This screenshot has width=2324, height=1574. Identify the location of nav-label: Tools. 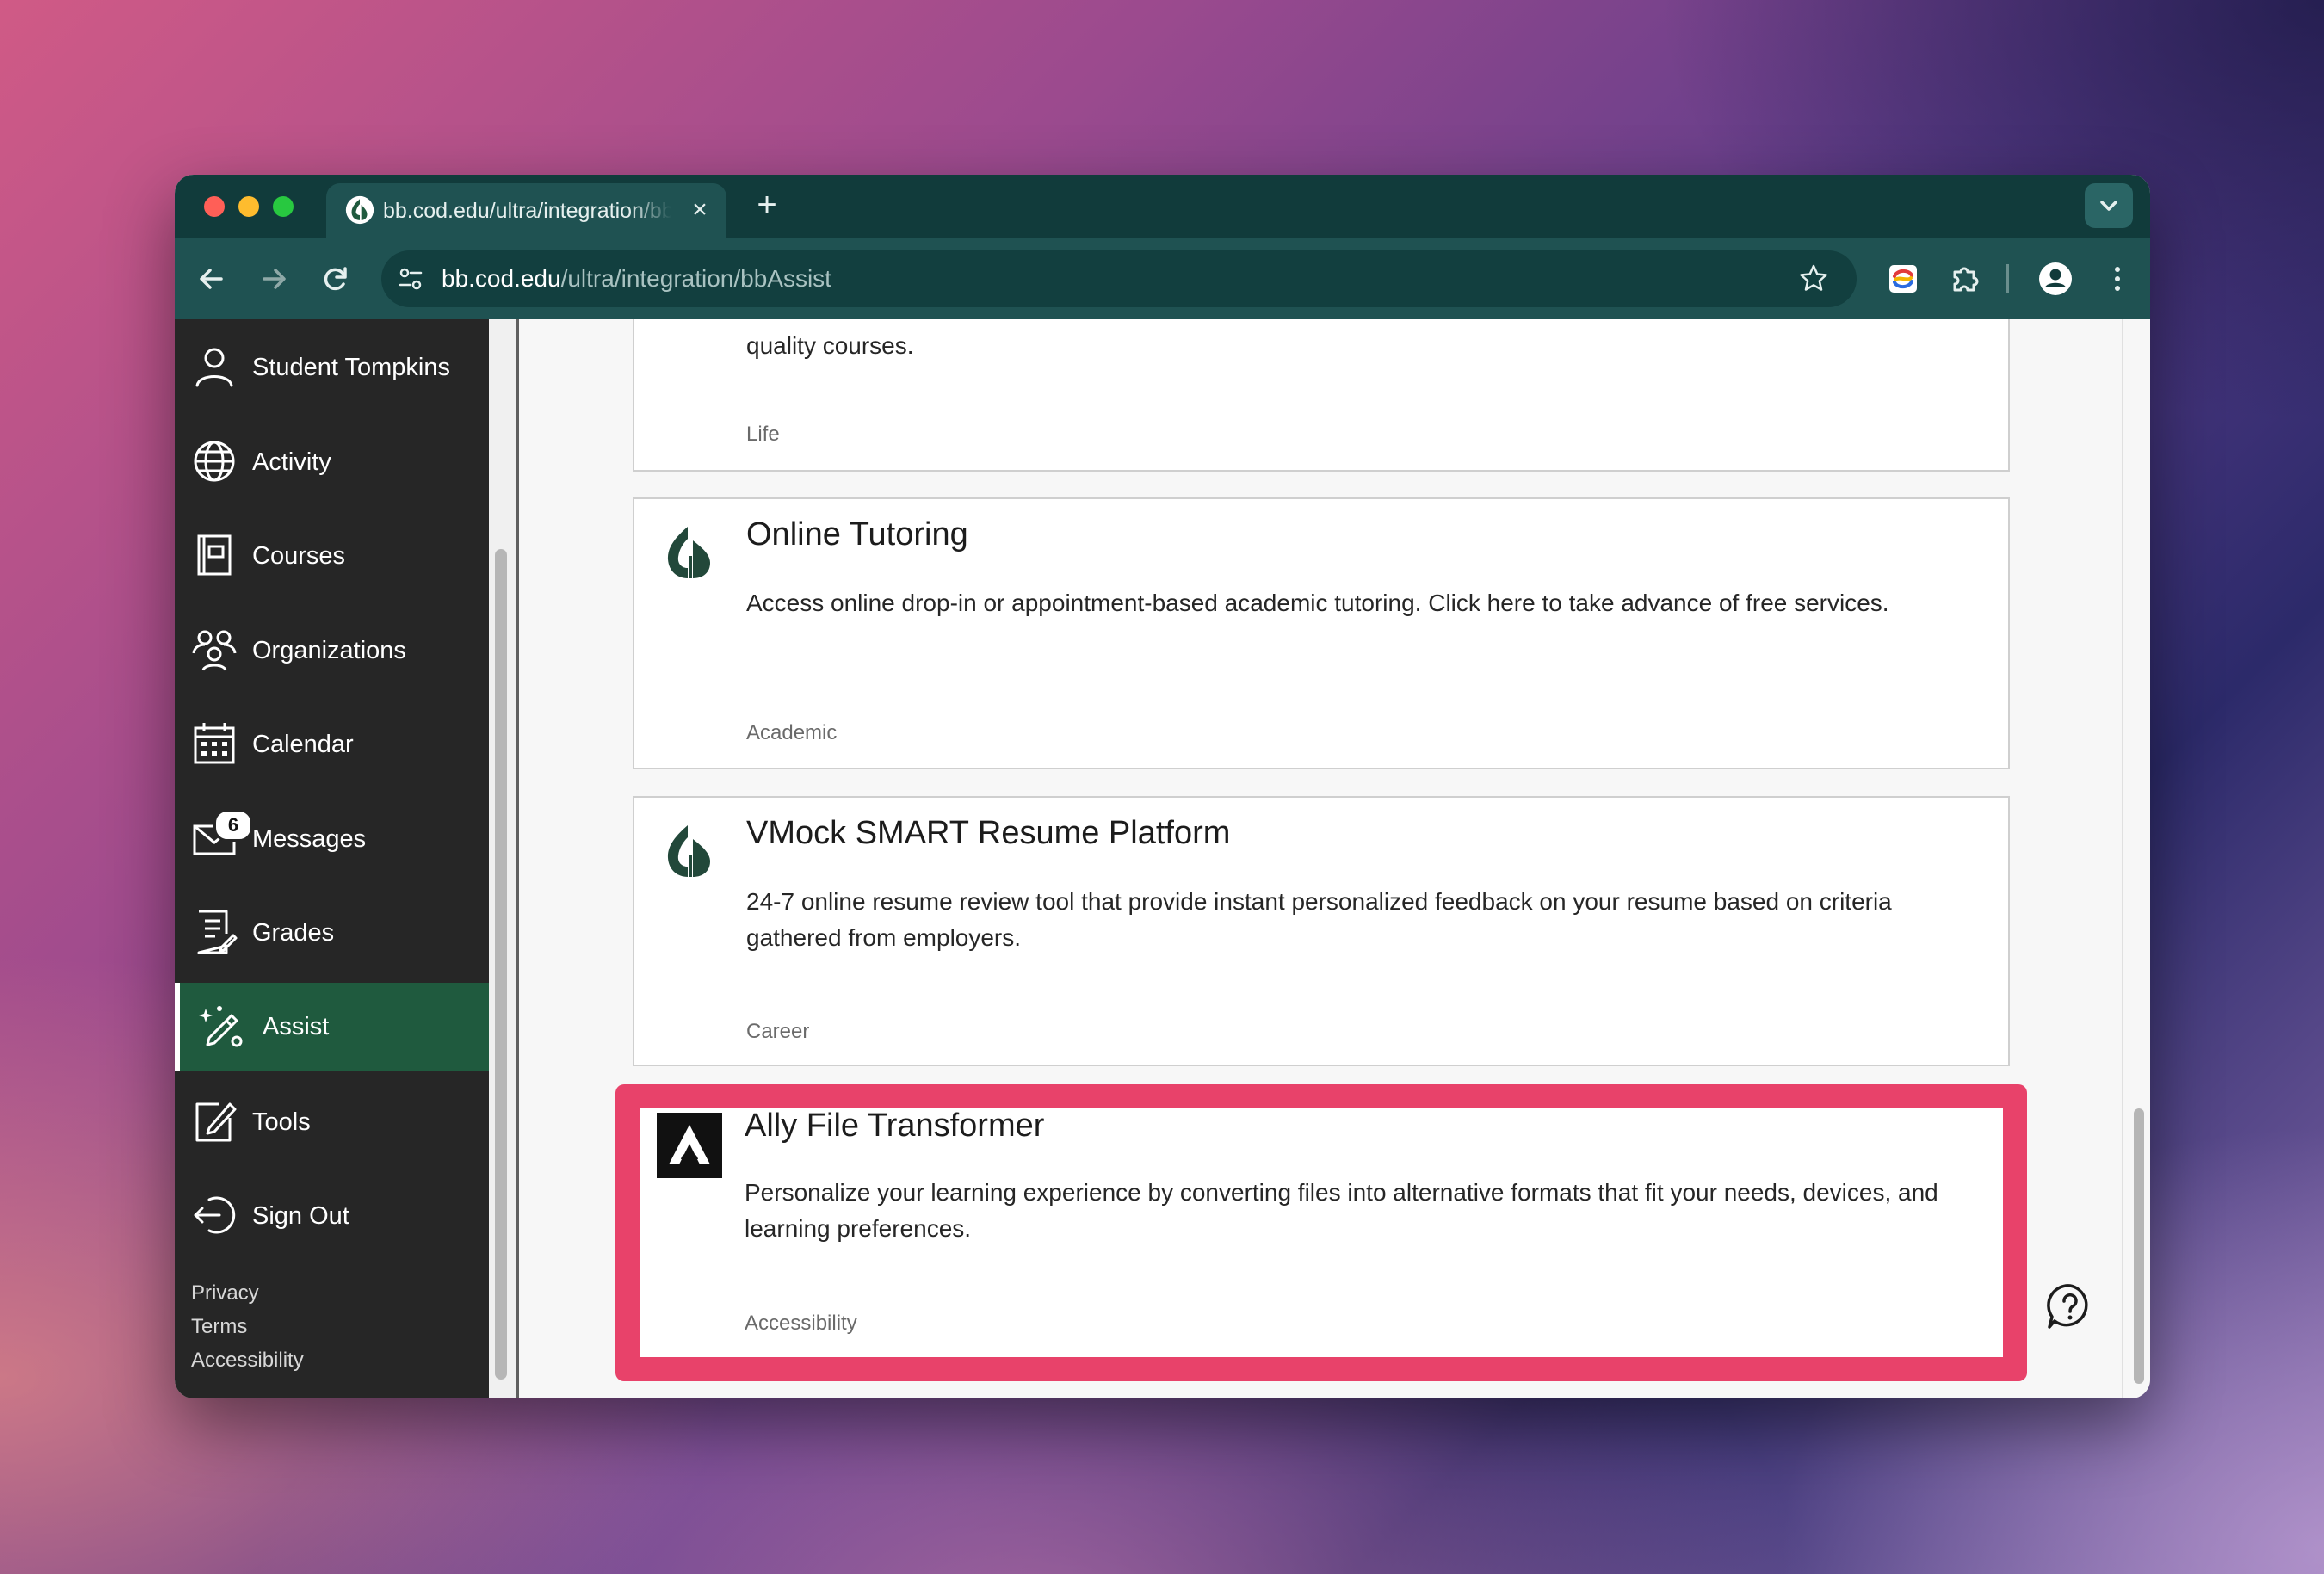
(281, 1122).